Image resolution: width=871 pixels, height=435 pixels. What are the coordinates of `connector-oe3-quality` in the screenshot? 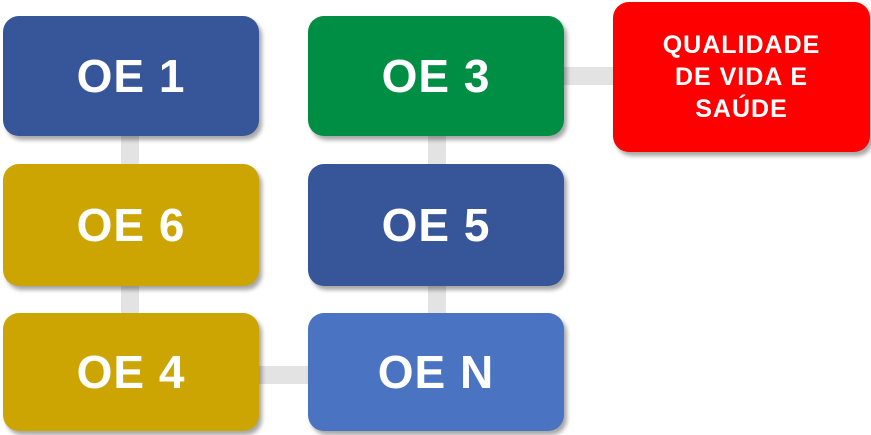 It's located at (589, 76).